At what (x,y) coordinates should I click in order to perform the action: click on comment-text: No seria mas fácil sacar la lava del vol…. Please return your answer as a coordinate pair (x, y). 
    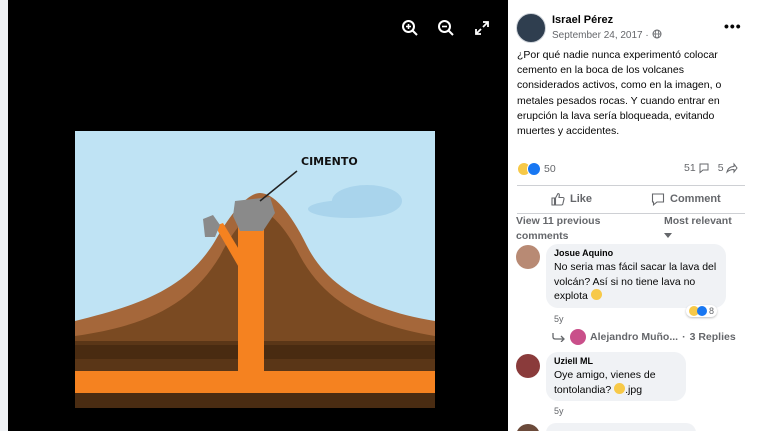
    Looking at the image, I should click on (636, 282).